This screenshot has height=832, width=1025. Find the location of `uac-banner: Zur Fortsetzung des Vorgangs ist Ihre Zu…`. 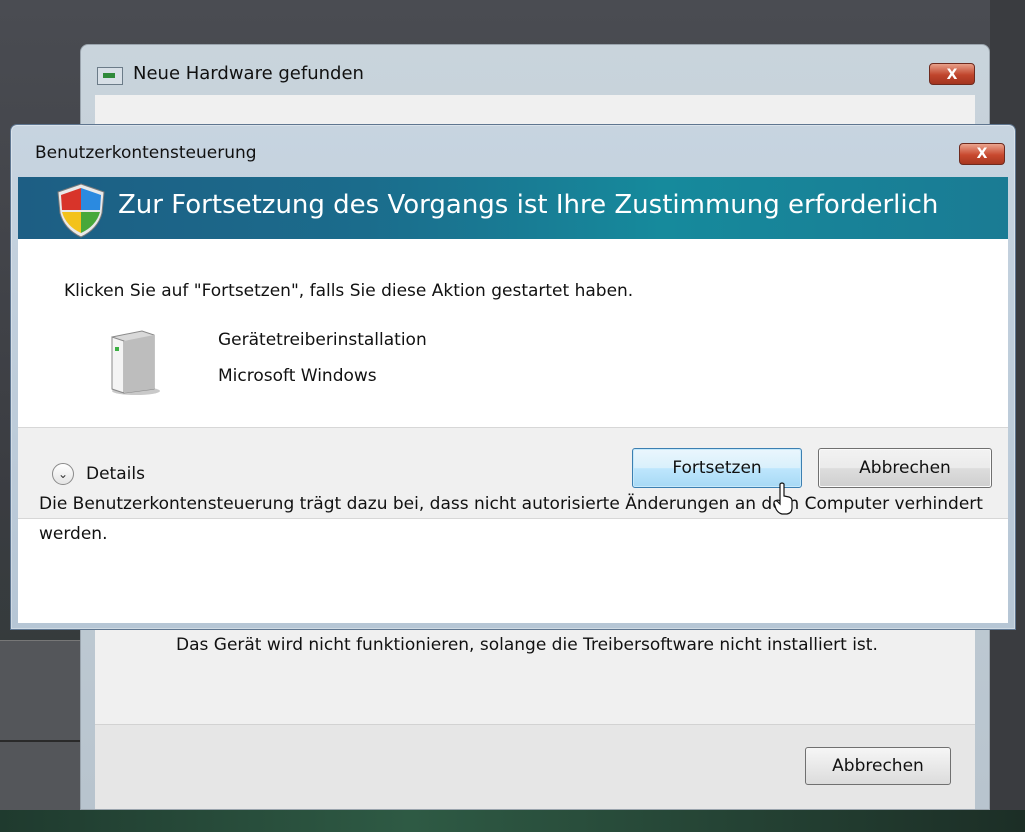

uac-banner: Zur Fortsetzung des Vorgangs ist Ihre Zu… is located at coordinates (513, 208).